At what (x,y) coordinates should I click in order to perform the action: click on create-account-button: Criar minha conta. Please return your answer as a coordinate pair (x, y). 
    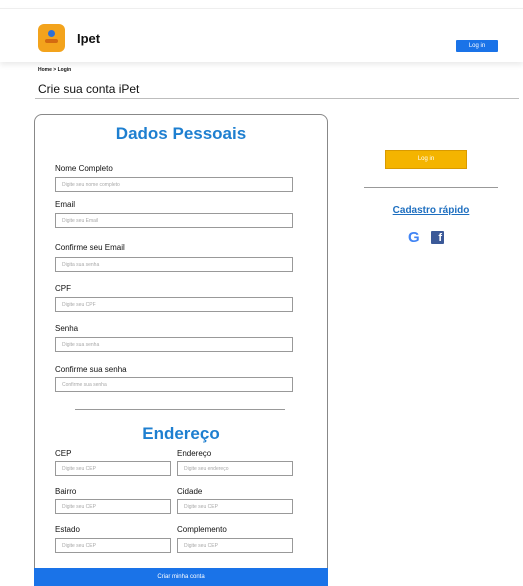
    Looking at the image, I should click on (181, 577).